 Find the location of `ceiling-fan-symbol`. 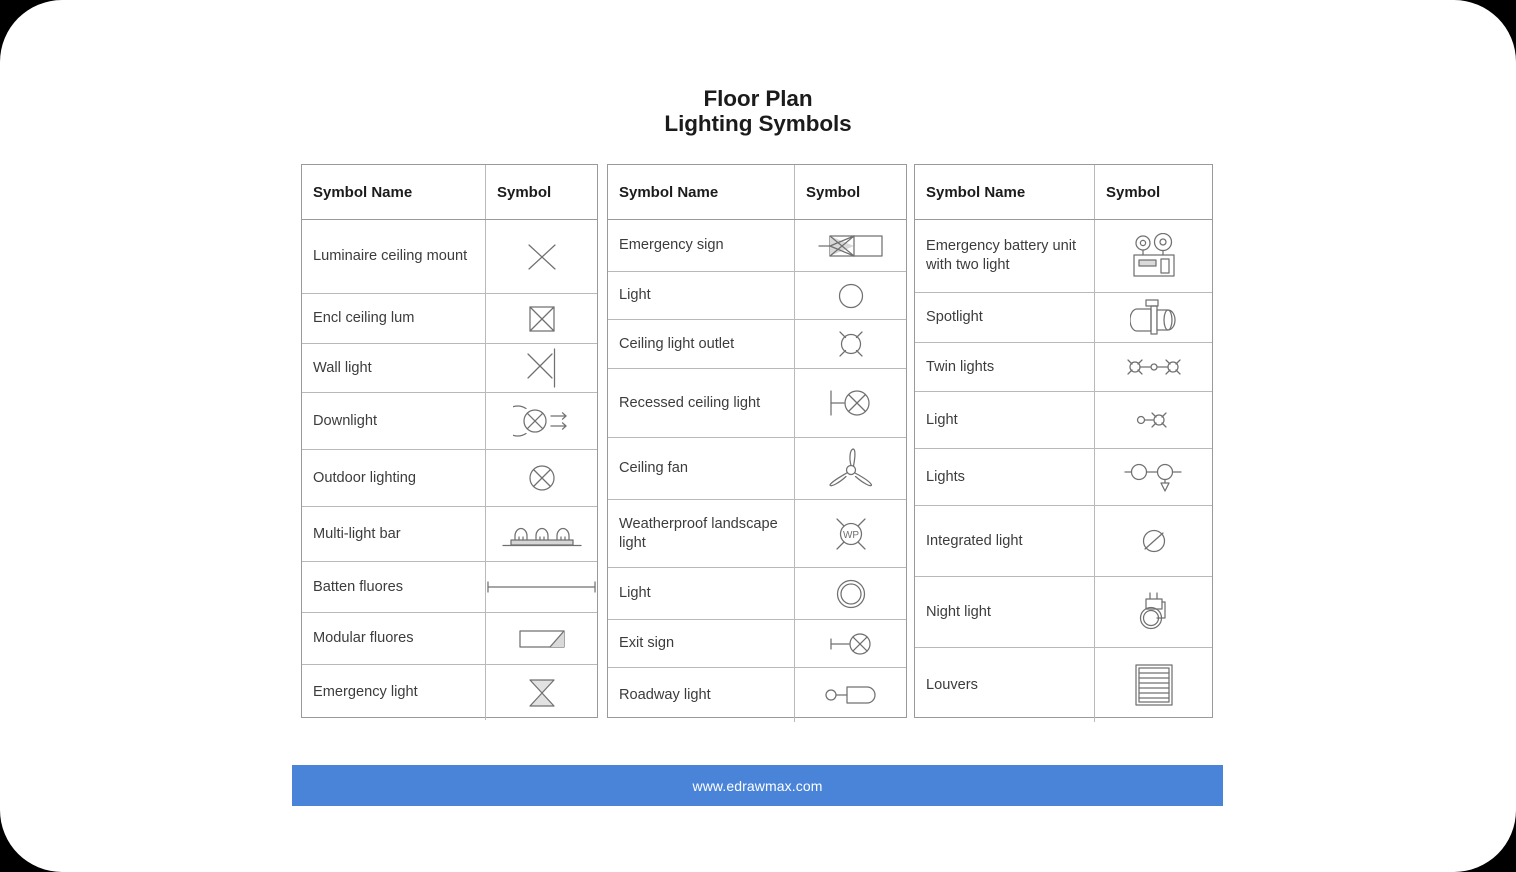

ceiling-fan-symbol is located at coordinates (850, 468).